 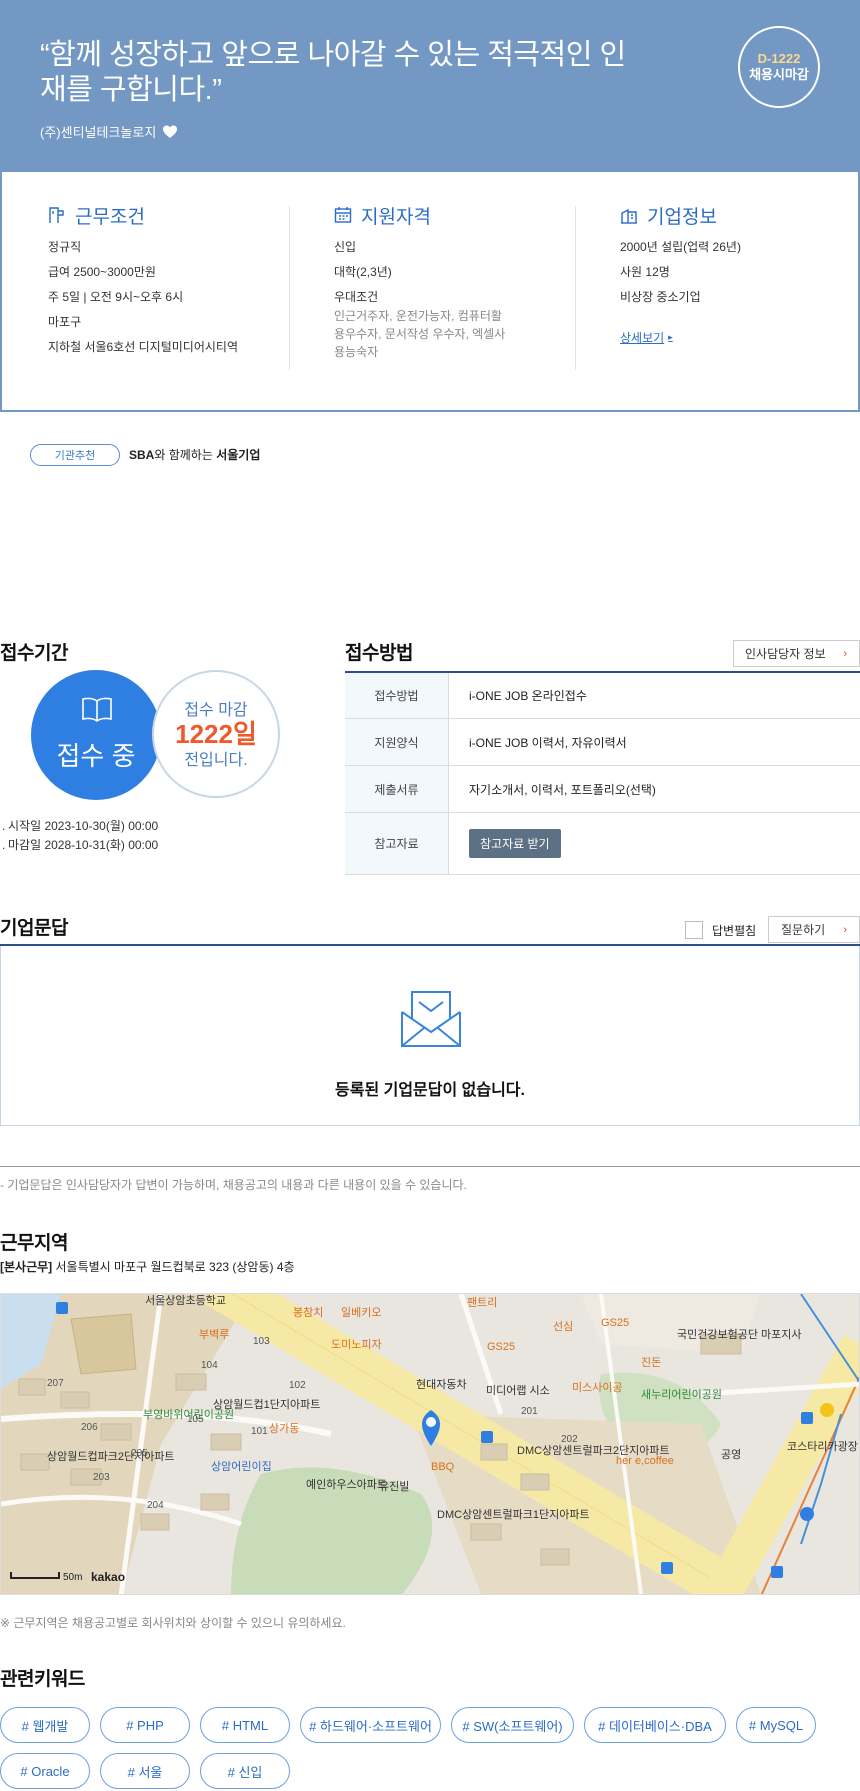 I want to click on map-label-school: 서울상암초등학교, so click(x=185, y=1300).